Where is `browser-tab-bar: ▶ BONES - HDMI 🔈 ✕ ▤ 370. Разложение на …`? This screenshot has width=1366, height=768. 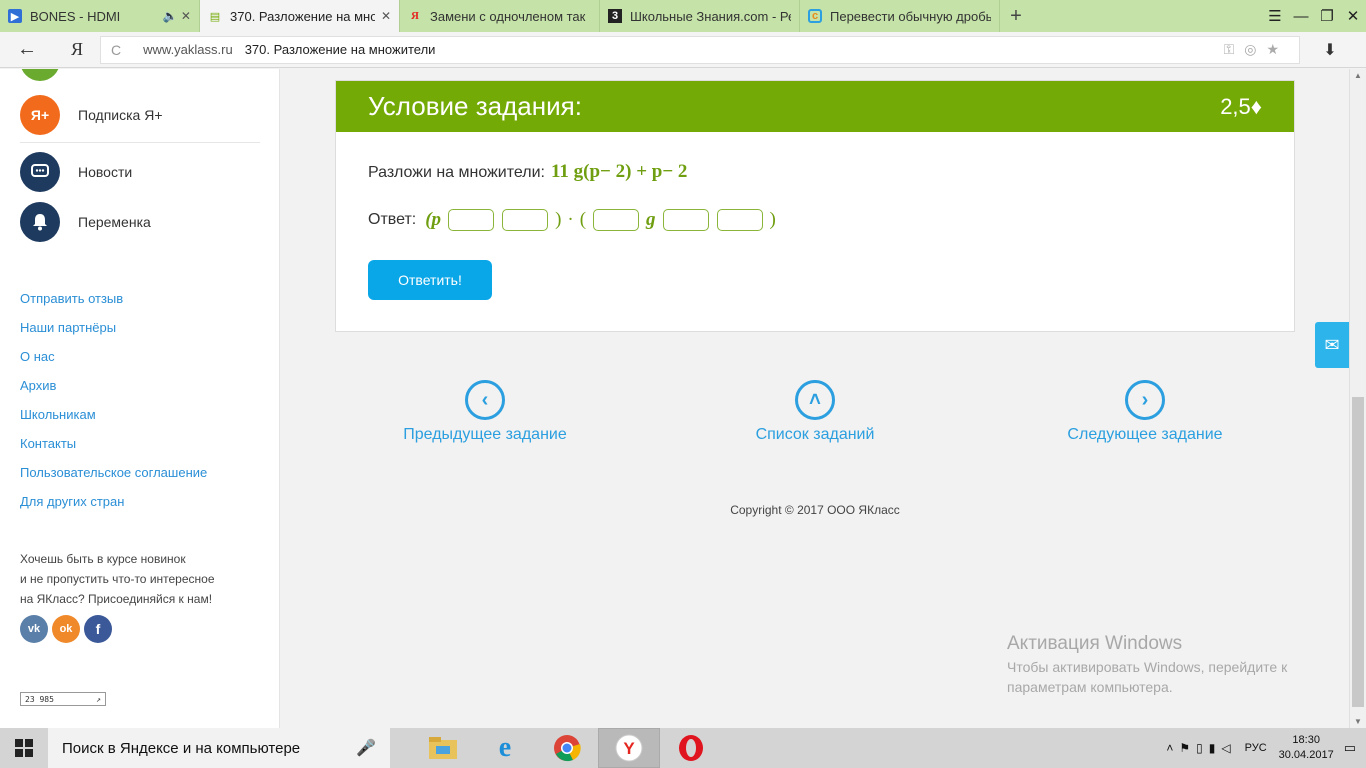 browser-tab-bar: ▶ BONES - HDMI 🔈 ✕ ▤ 370. Разложение на … is located at coordinates (683, 16).